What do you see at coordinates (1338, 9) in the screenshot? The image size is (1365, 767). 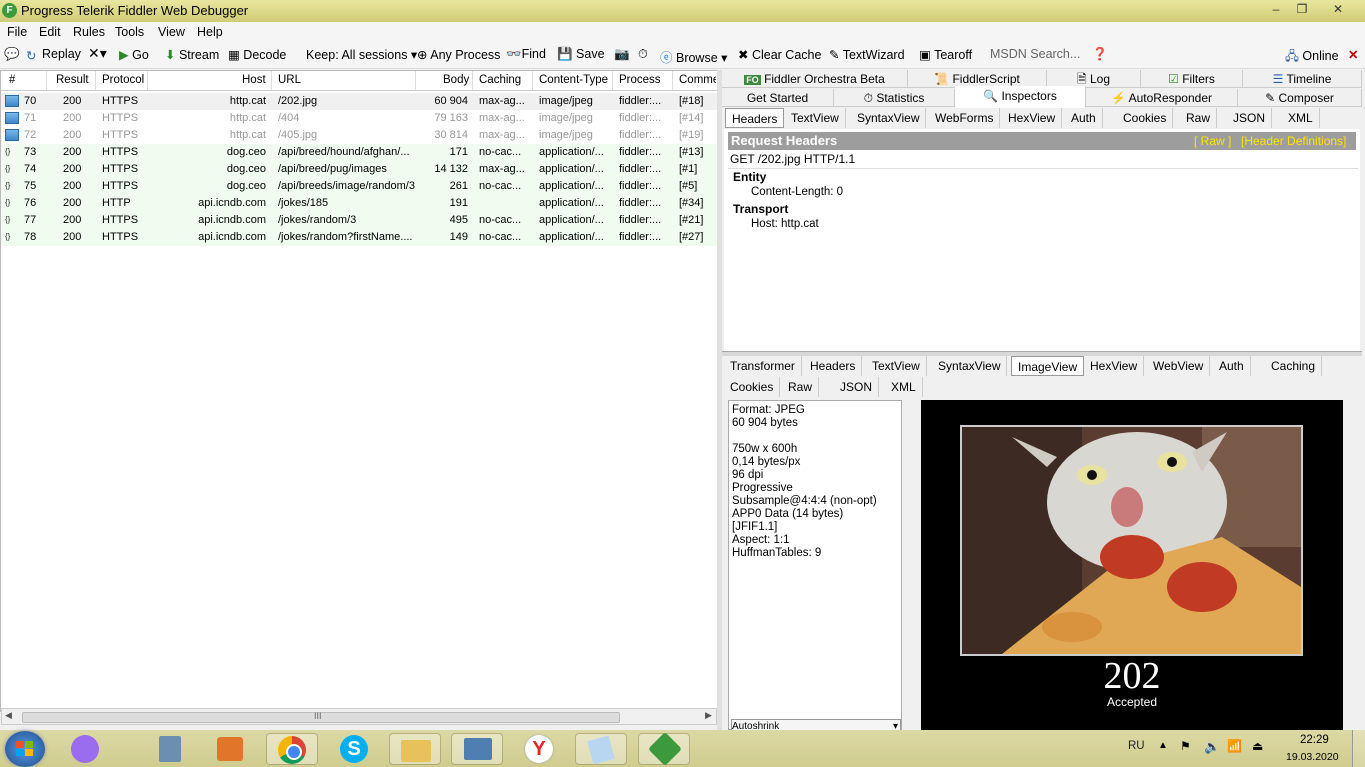 I see `close-button: ✕` at bounding box center [1338, 9].